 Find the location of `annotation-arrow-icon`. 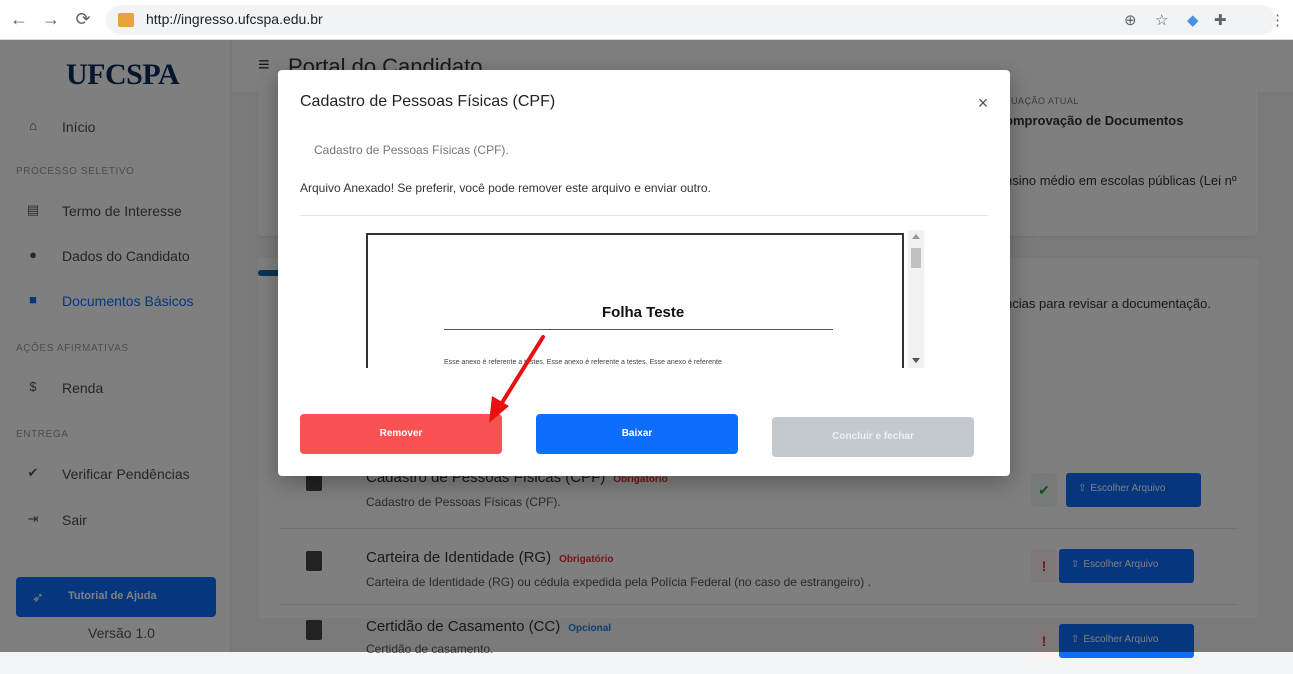

annotation-arrow-icon is located at coordinates (517, 379).